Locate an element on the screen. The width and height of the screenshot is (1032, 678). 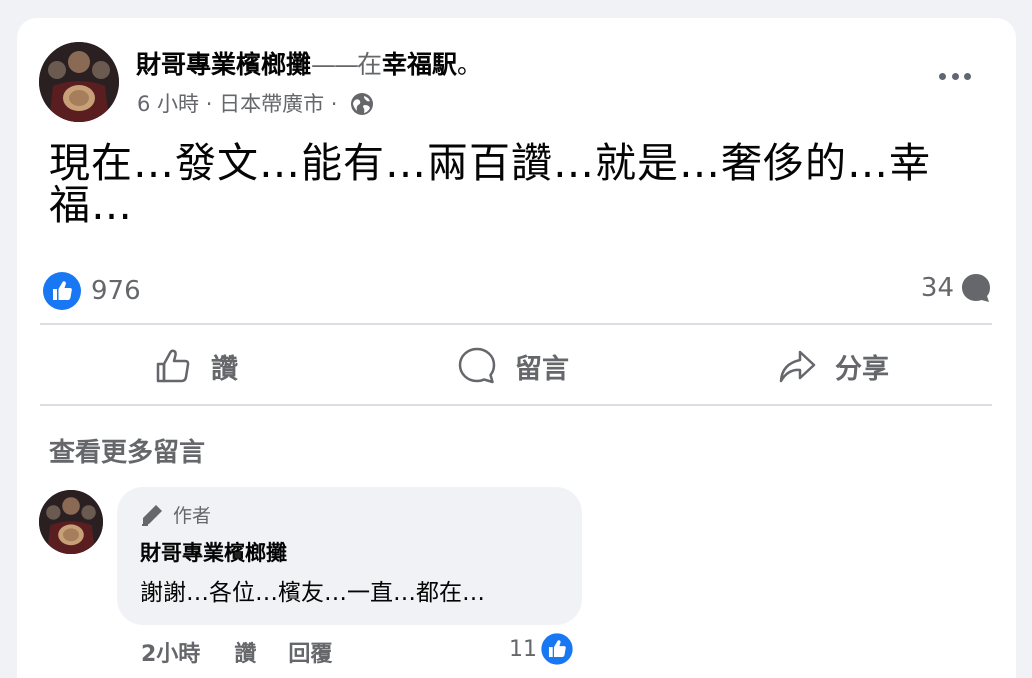
author-avatar is located at coordinates (79, 82).